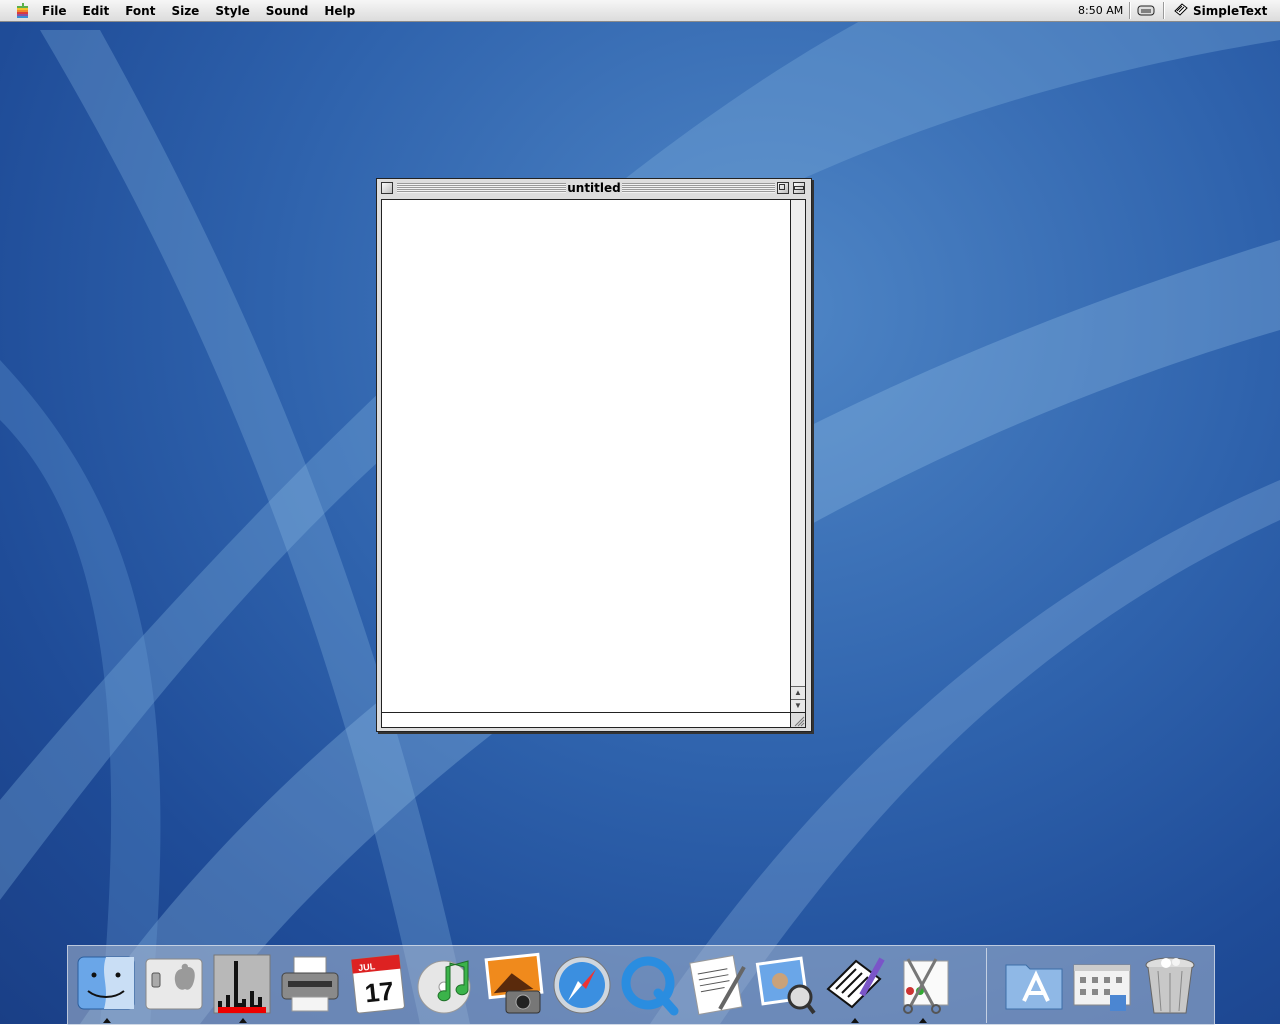 This screenshot has height=1025, width=1280. What do you see at coordinates (586, 720) in the screenshot?
I see `horizontal-scrollbar` at bounding box center [586, 720].